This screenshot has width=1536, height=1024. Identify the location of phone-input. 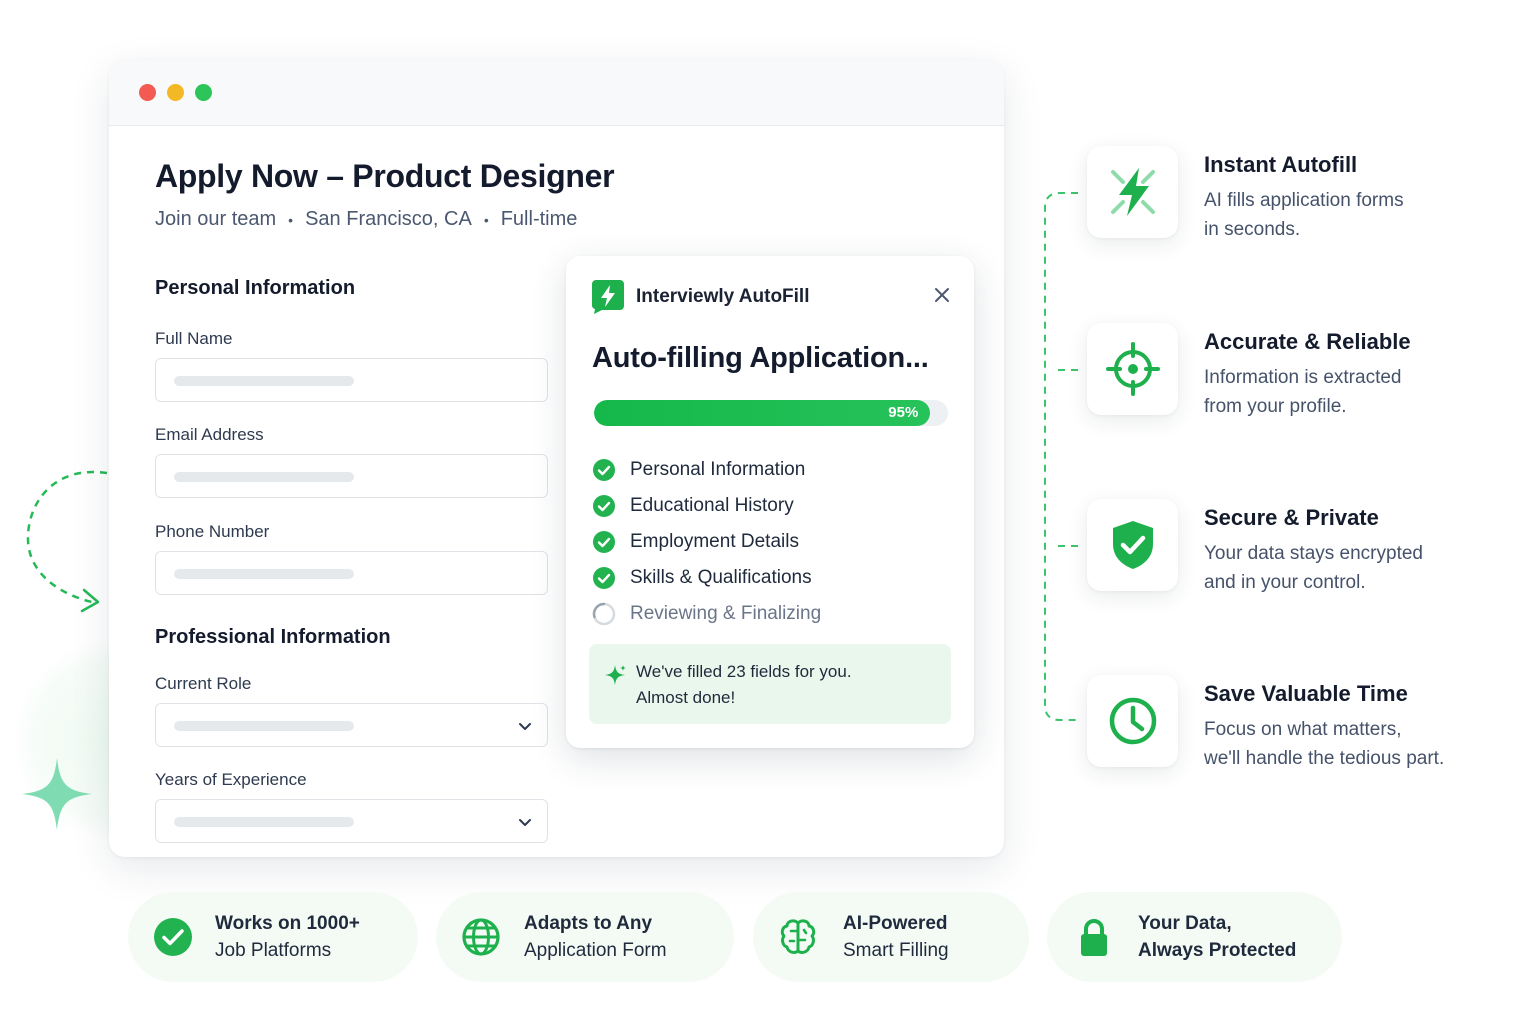
(351, 573).